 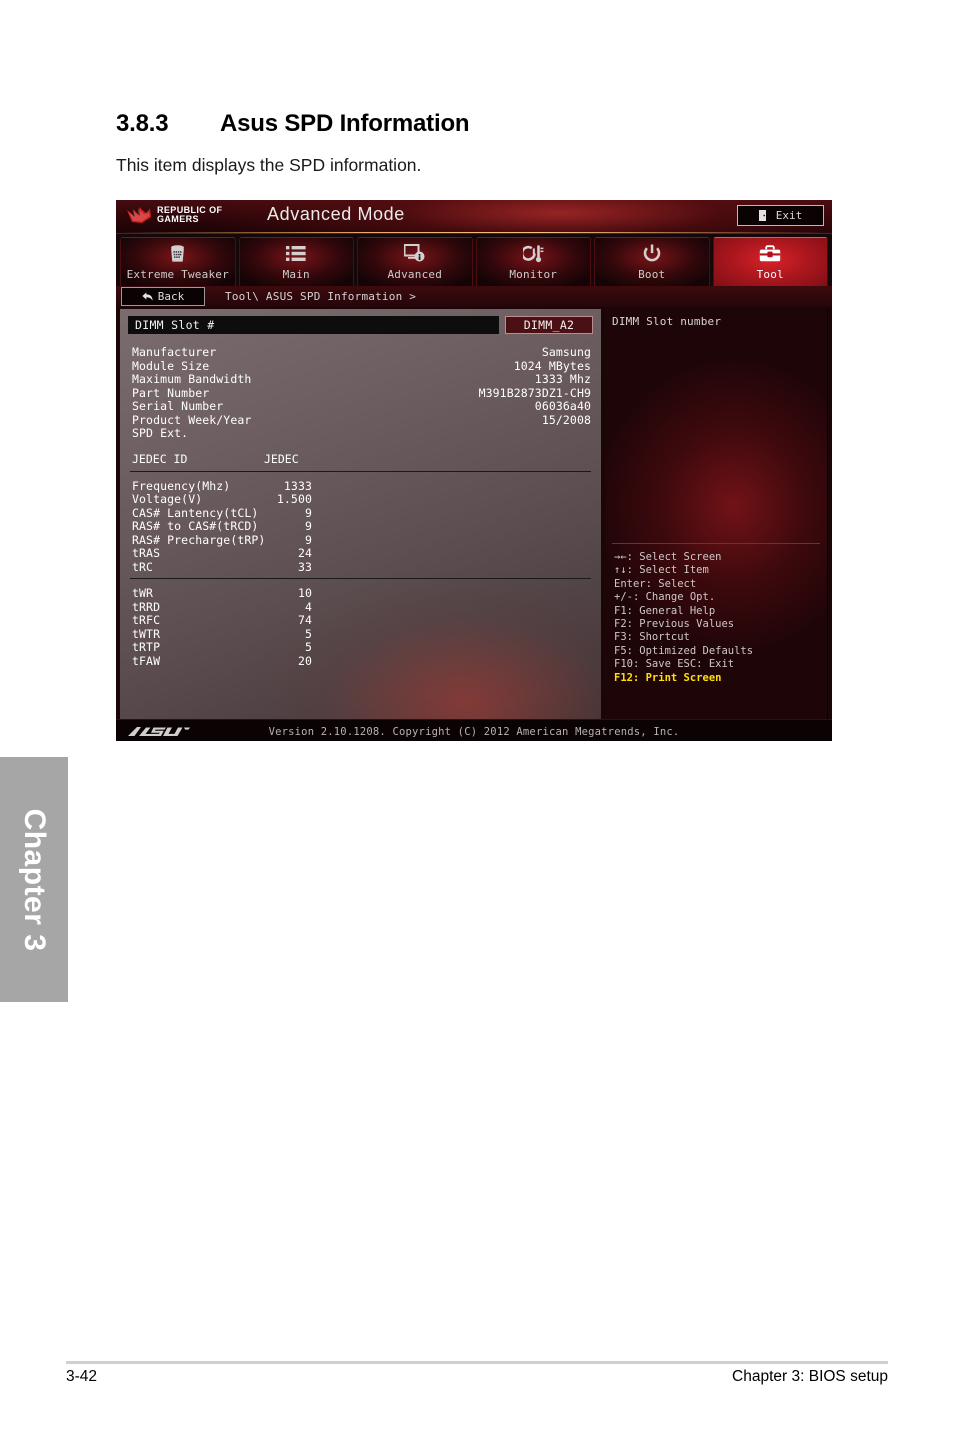 I want to click on exit-door-icon, so click(x=762, y=215).